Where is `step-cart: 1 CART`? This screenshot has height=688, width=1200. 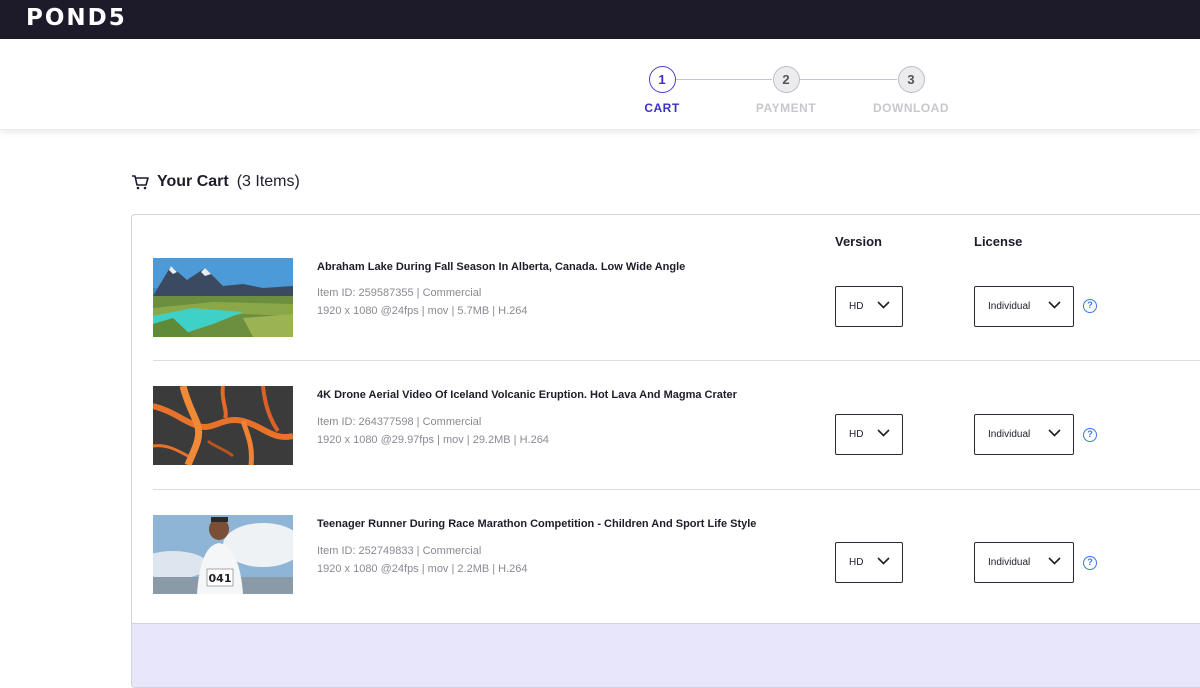
step-cart: 1 CART is located at coordinates (662, 90).